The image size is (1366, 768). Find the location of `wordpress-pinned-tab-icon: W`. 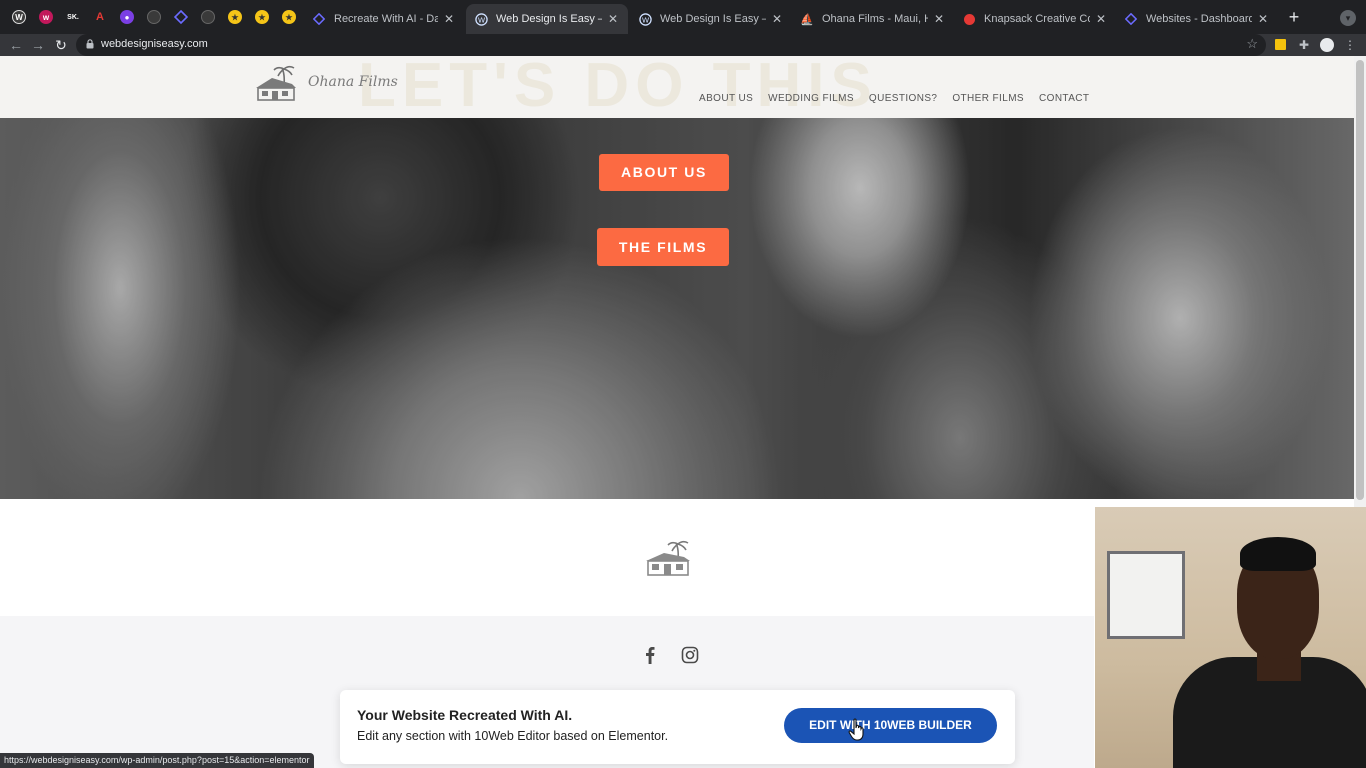

wordpress-pinned-tab-icon: W is located at coordinates (19, 17).